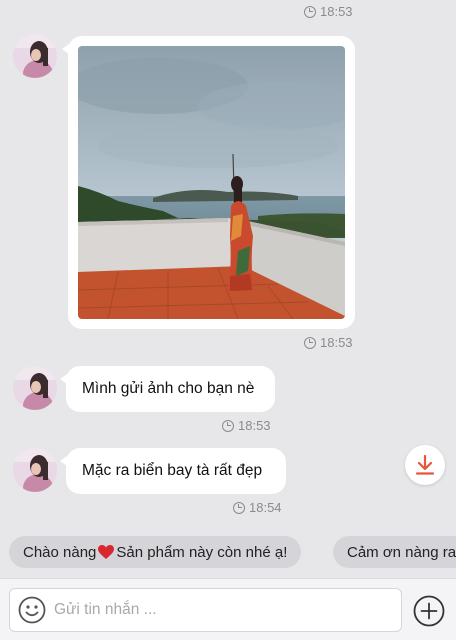 This screenshot has width=456, height=640. I want to click on message-bubble: Mình gửi ảnh cho bạn nè, so click(167, 389).